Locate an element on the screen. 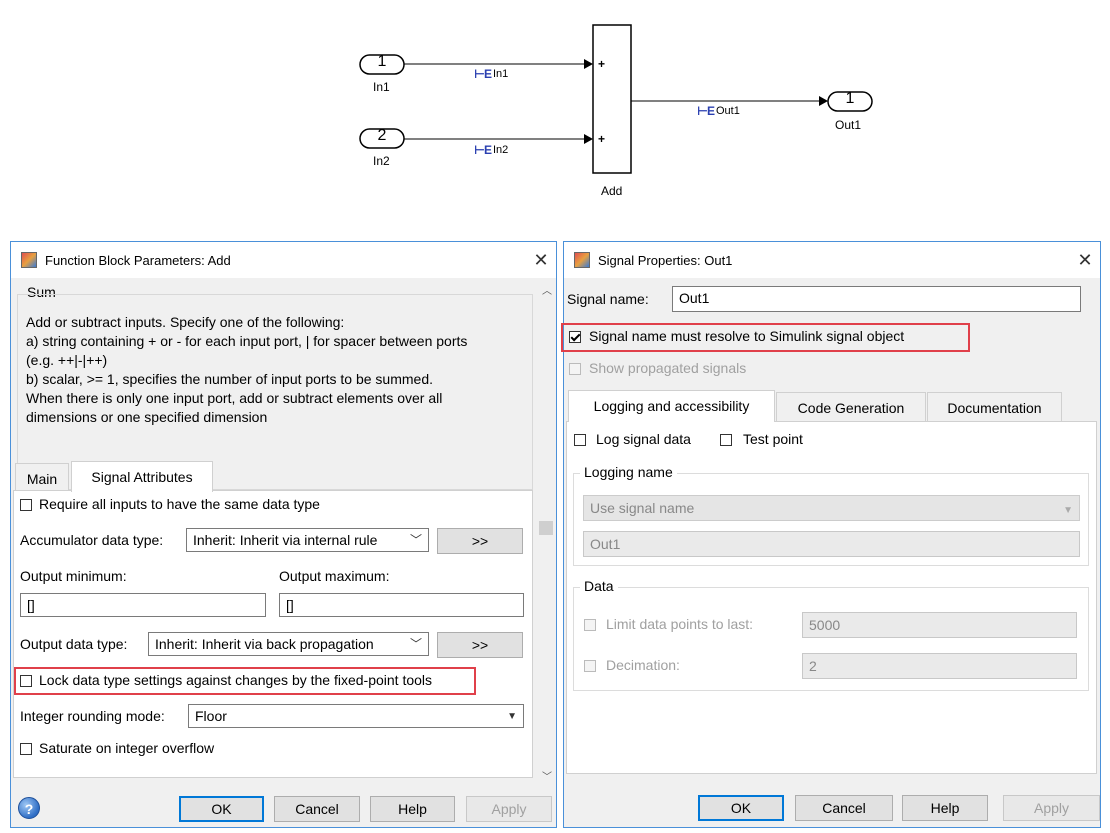 The image size is (1110, 833). rounding-mode-label: Integer rounding mode: is located at coordinates (92, 716).